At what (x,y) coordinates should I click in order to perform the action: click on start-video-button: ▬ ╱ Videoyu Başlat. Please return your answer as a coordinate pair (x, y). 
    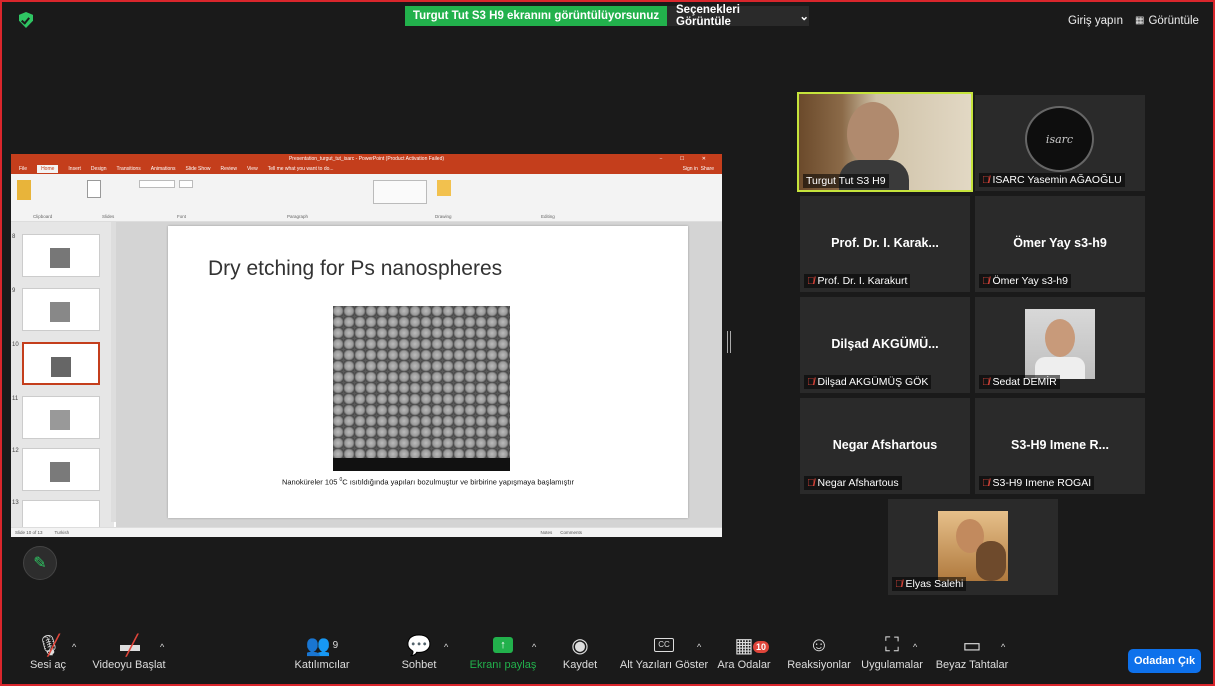
    Looking at the image, I should click on (129, 657).